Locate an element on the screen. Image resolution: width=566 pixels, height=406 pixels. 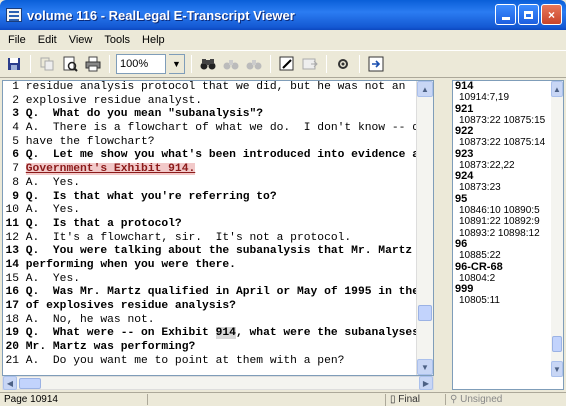
menu-edit: Edit is located at coordinates (47, 40).